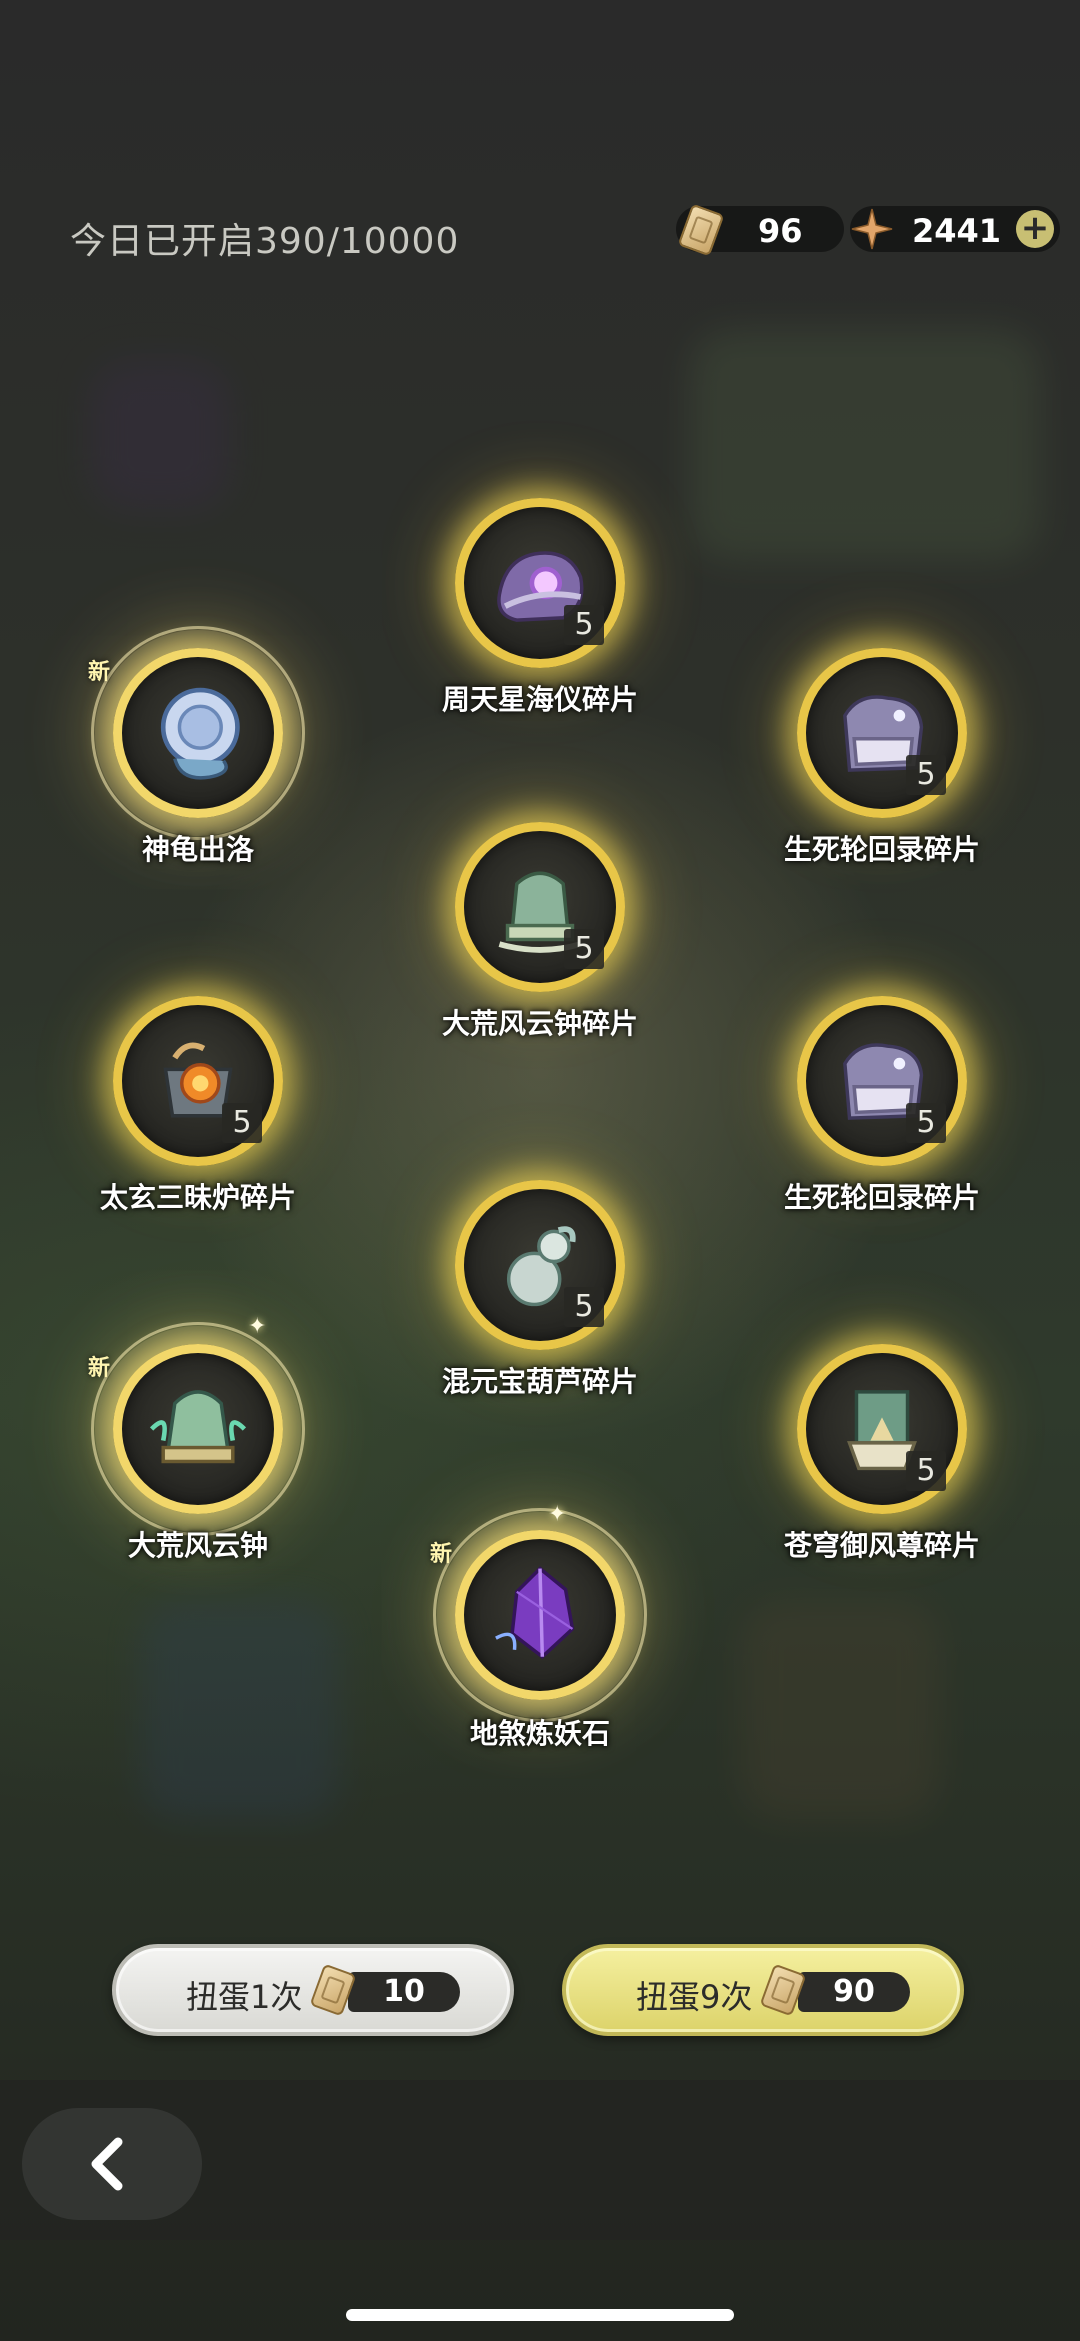  Describe the element at coordinates (540, 2315) in the screenshot. I see `home-indicator` at that location.